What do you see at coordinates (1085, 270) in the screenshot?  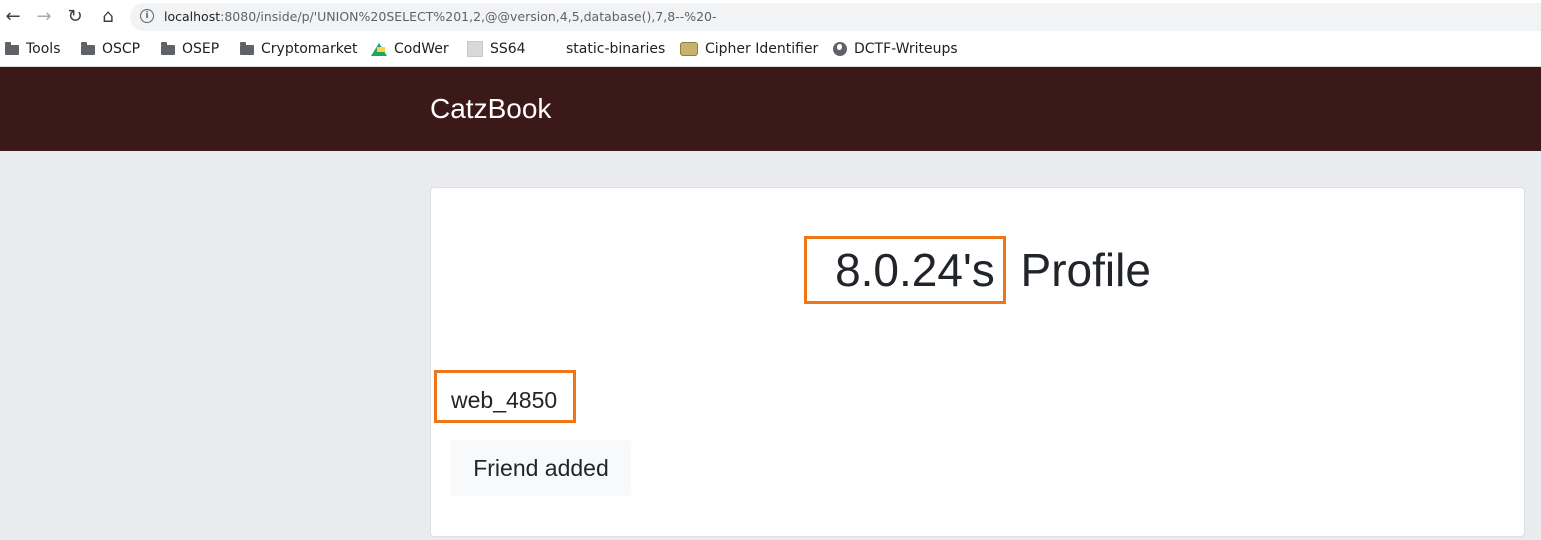 I see `profile-suffix: Profile` at bounding box center [1085, 270].